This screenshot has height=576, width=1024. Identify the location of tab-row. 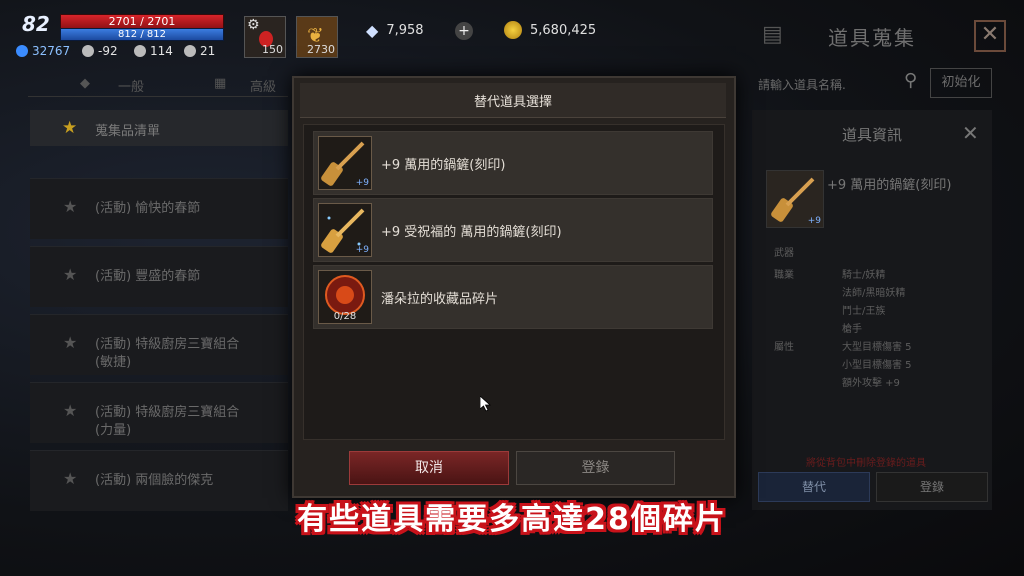
(158, 84).